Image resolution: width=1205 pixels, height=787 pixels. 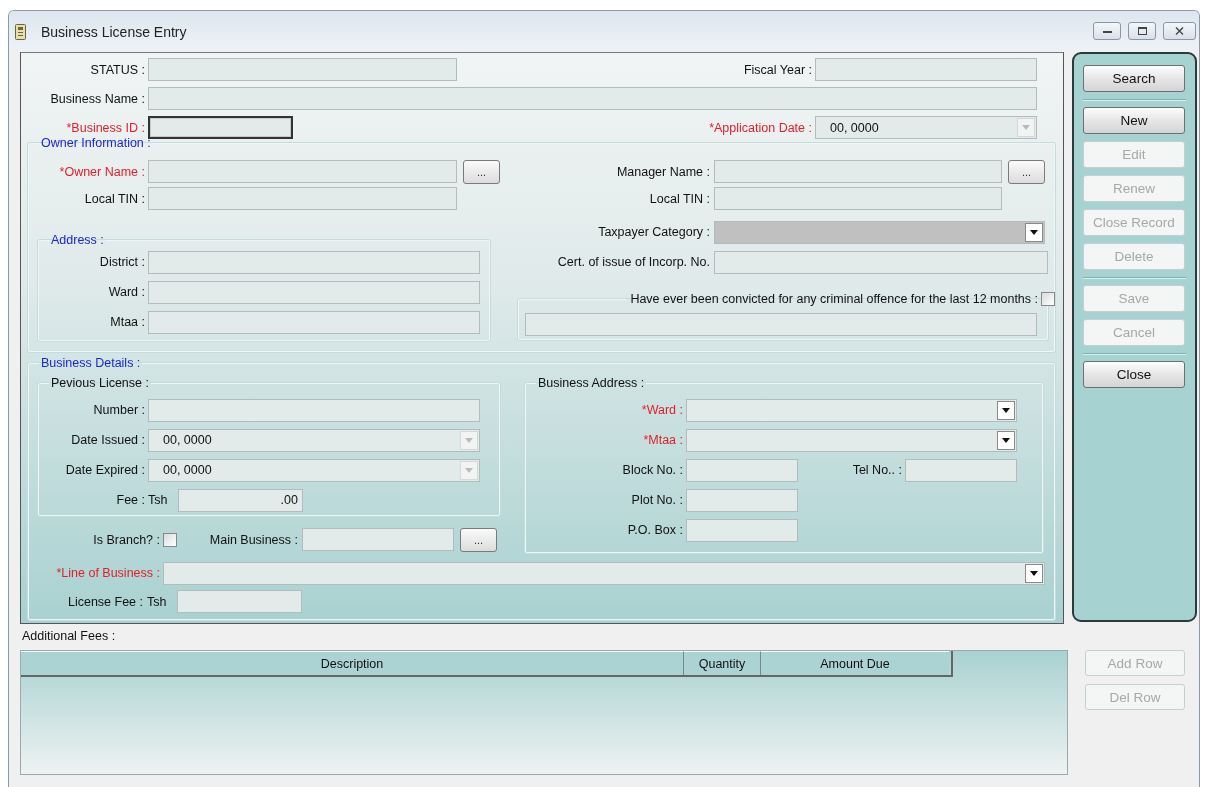 What do you see at coordinates (881, 262) in the screenshot?
I see `incorporation-number-field` at bounding box center [881, 262].